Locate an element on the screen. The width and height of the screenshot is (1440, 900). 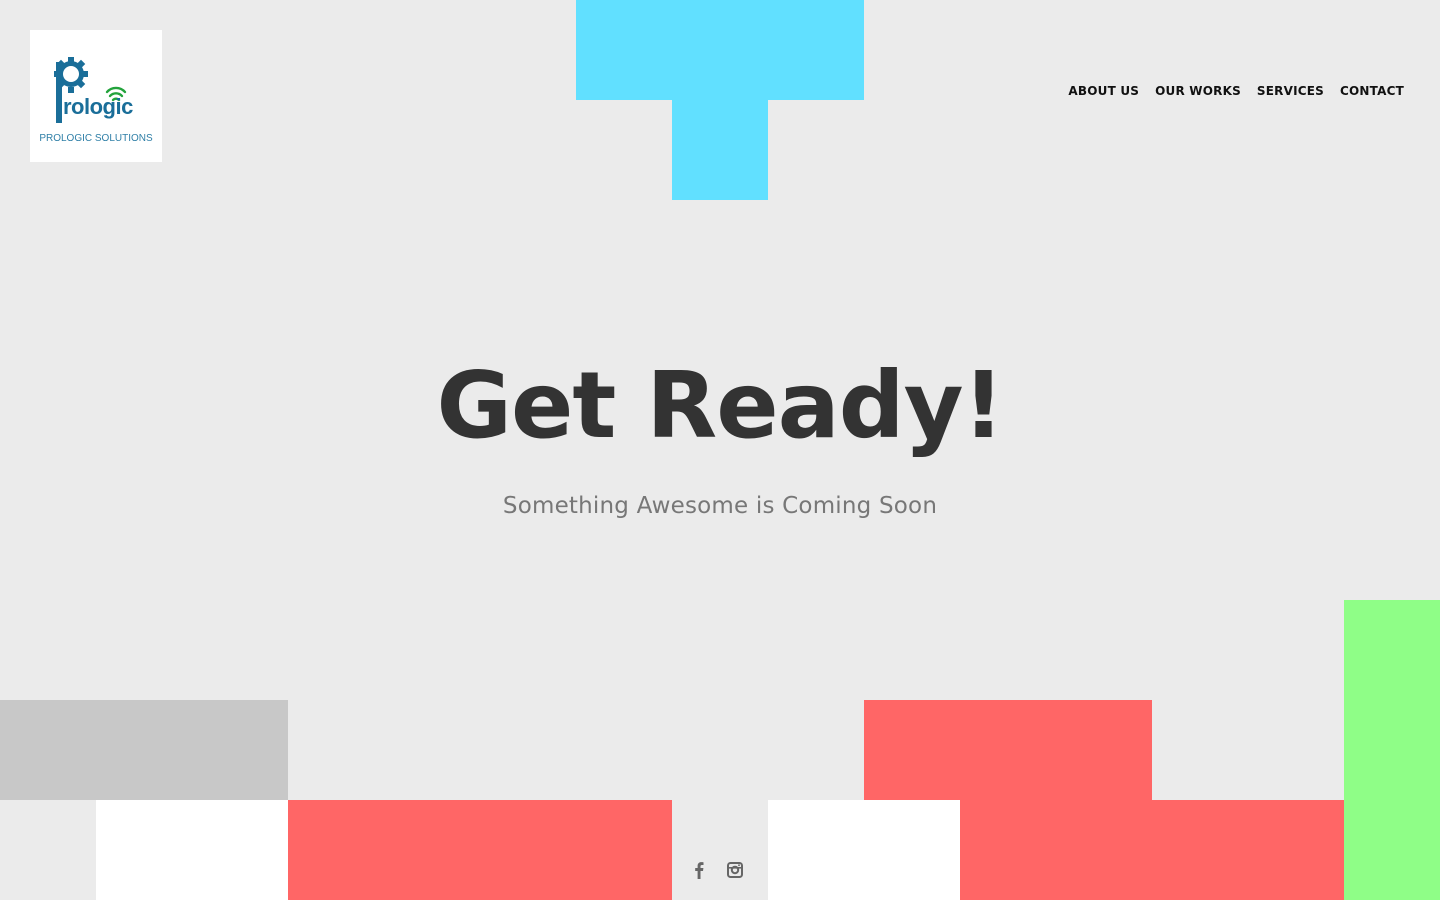
green-block is located at coordinates (1392, 750).